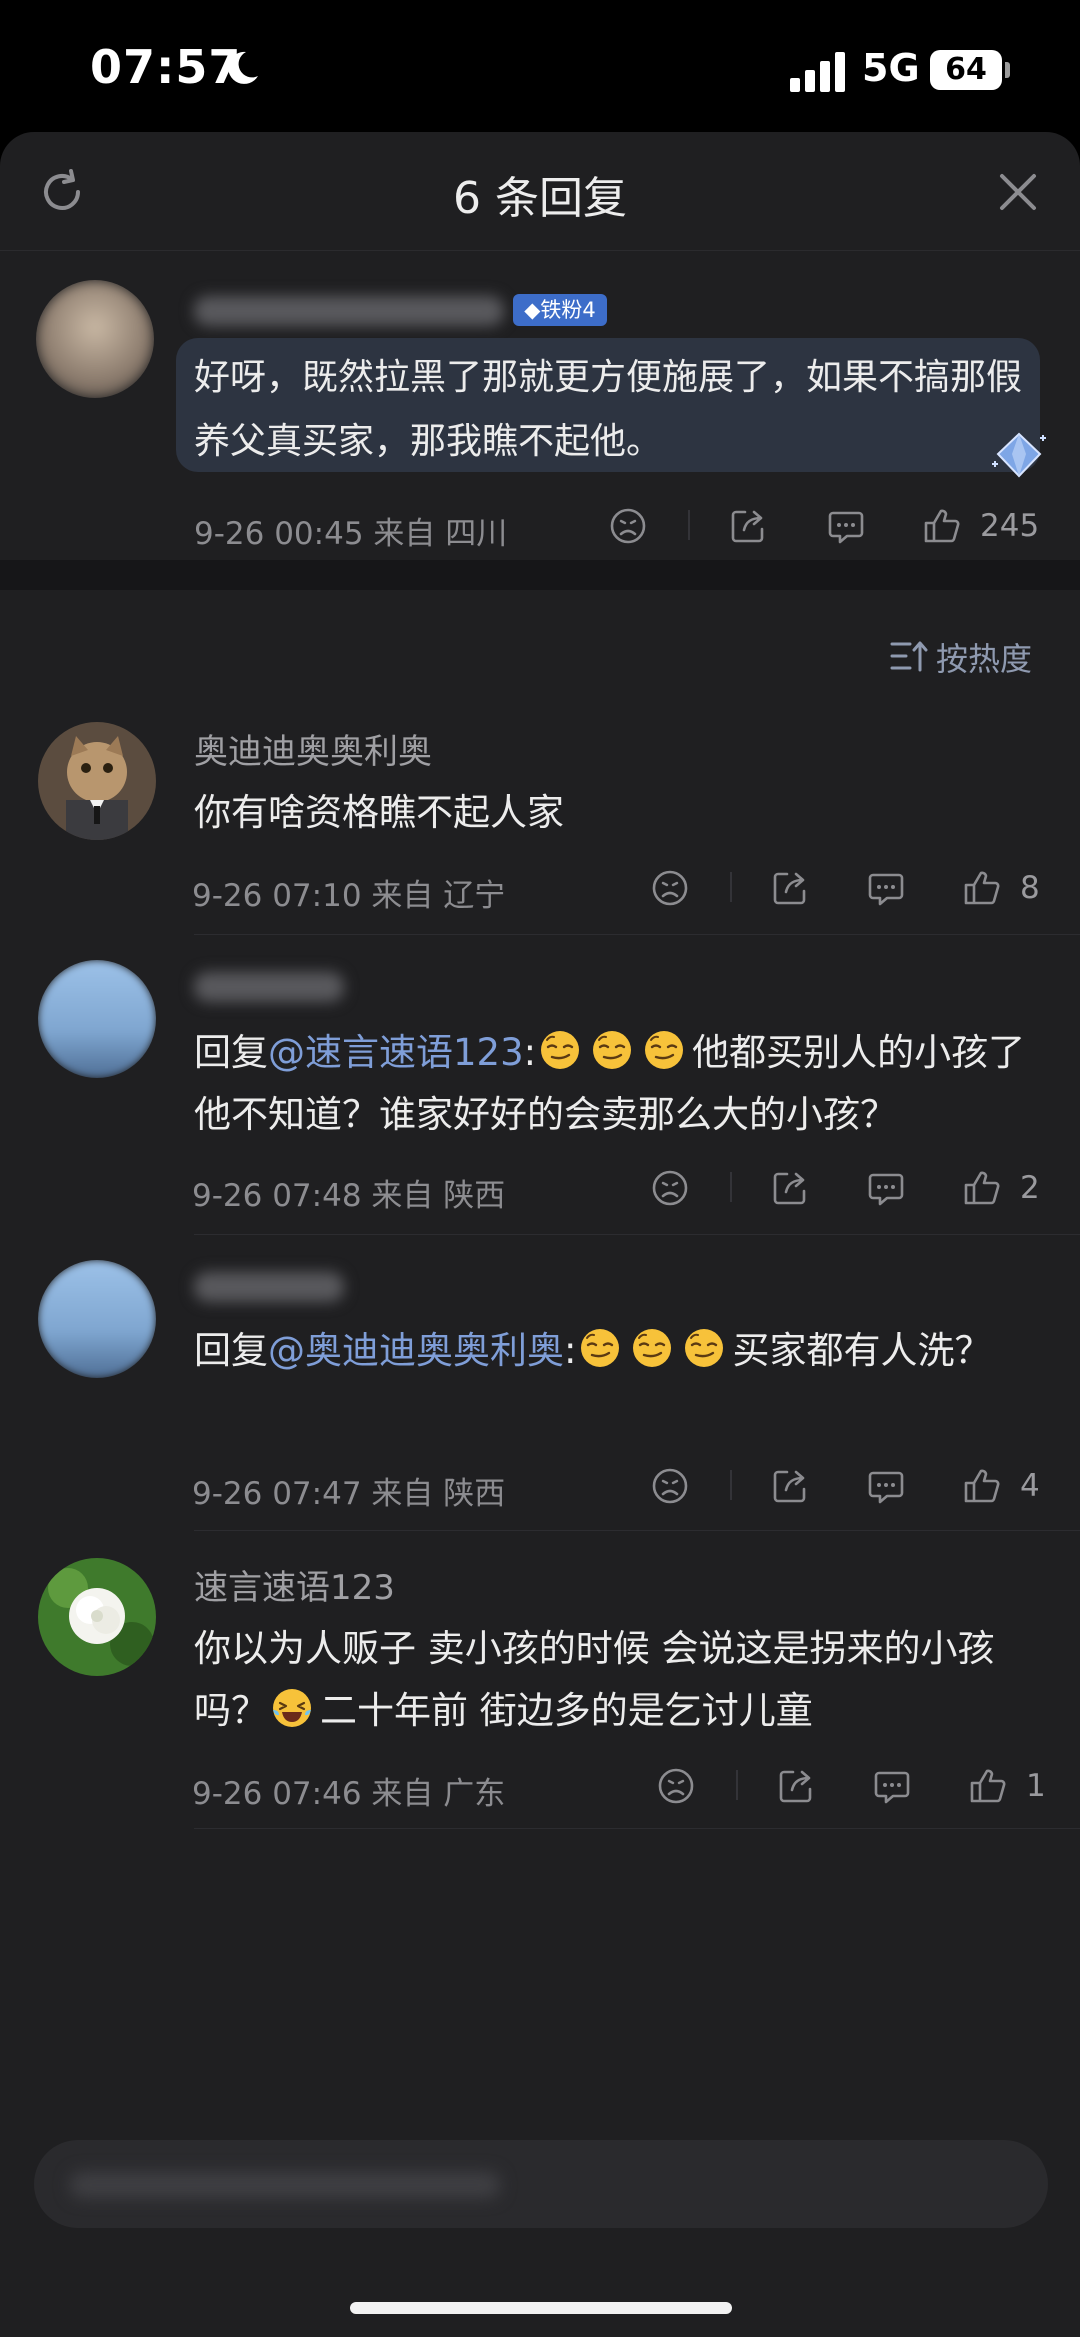  Describe the element at coordinates (349, 1196) in the screenshot. I see `reply-meta: 9-26 07:48 来自 陕西` at that location.